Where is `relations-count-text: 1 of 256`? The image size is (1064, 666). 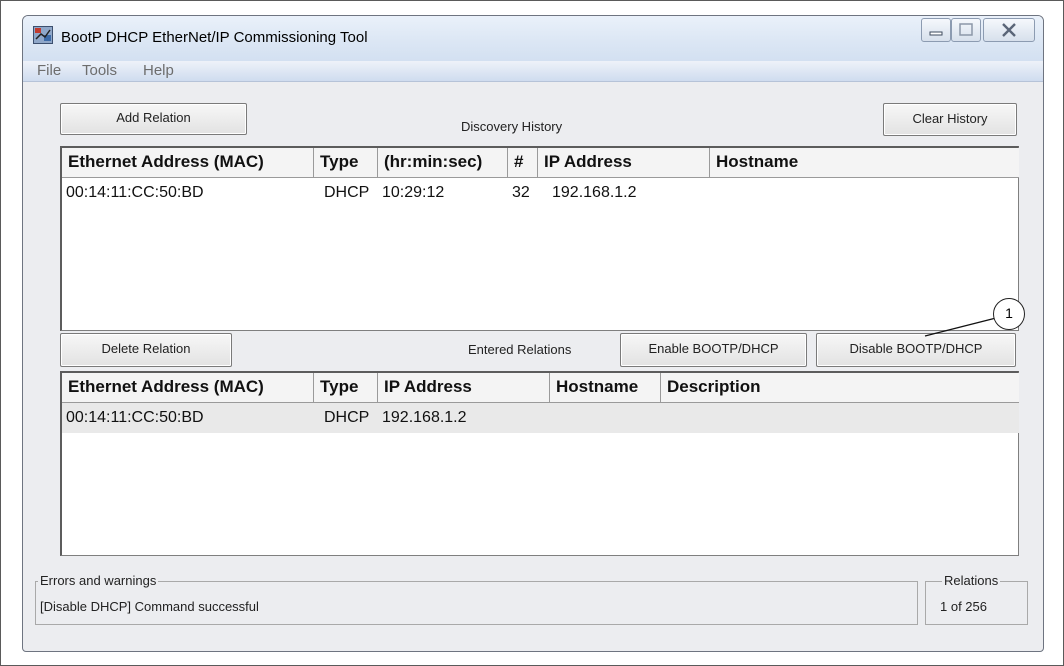 relations-count-text: 1 of 256 is located at coordinates (963, 606).